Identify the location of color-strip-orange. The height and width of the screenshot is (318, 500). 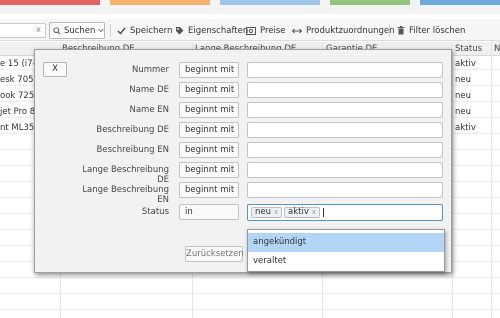
(160, 2).